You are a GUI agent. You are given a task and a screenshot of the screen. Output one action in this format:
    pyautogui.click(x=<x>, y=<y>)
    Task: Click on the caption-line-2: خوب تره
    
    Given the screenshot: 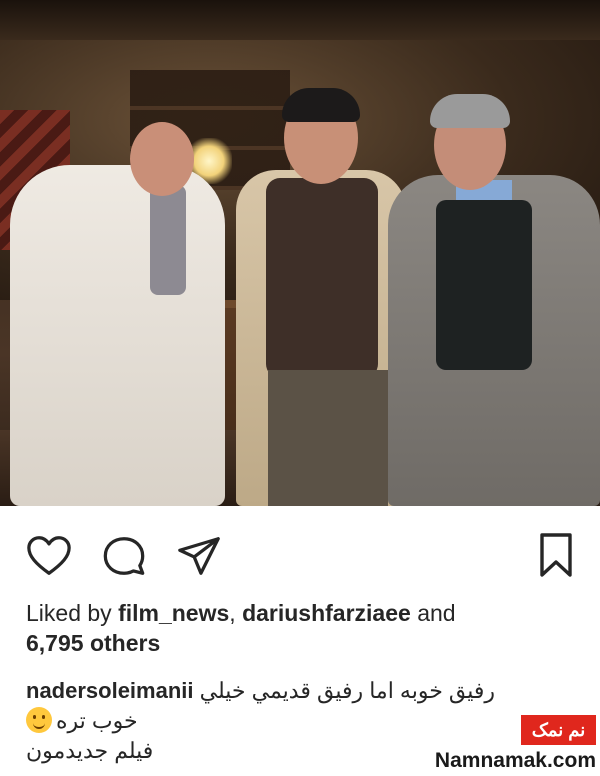 What is the action you would take?
    pyautogui.click(x=82, y=721)
    